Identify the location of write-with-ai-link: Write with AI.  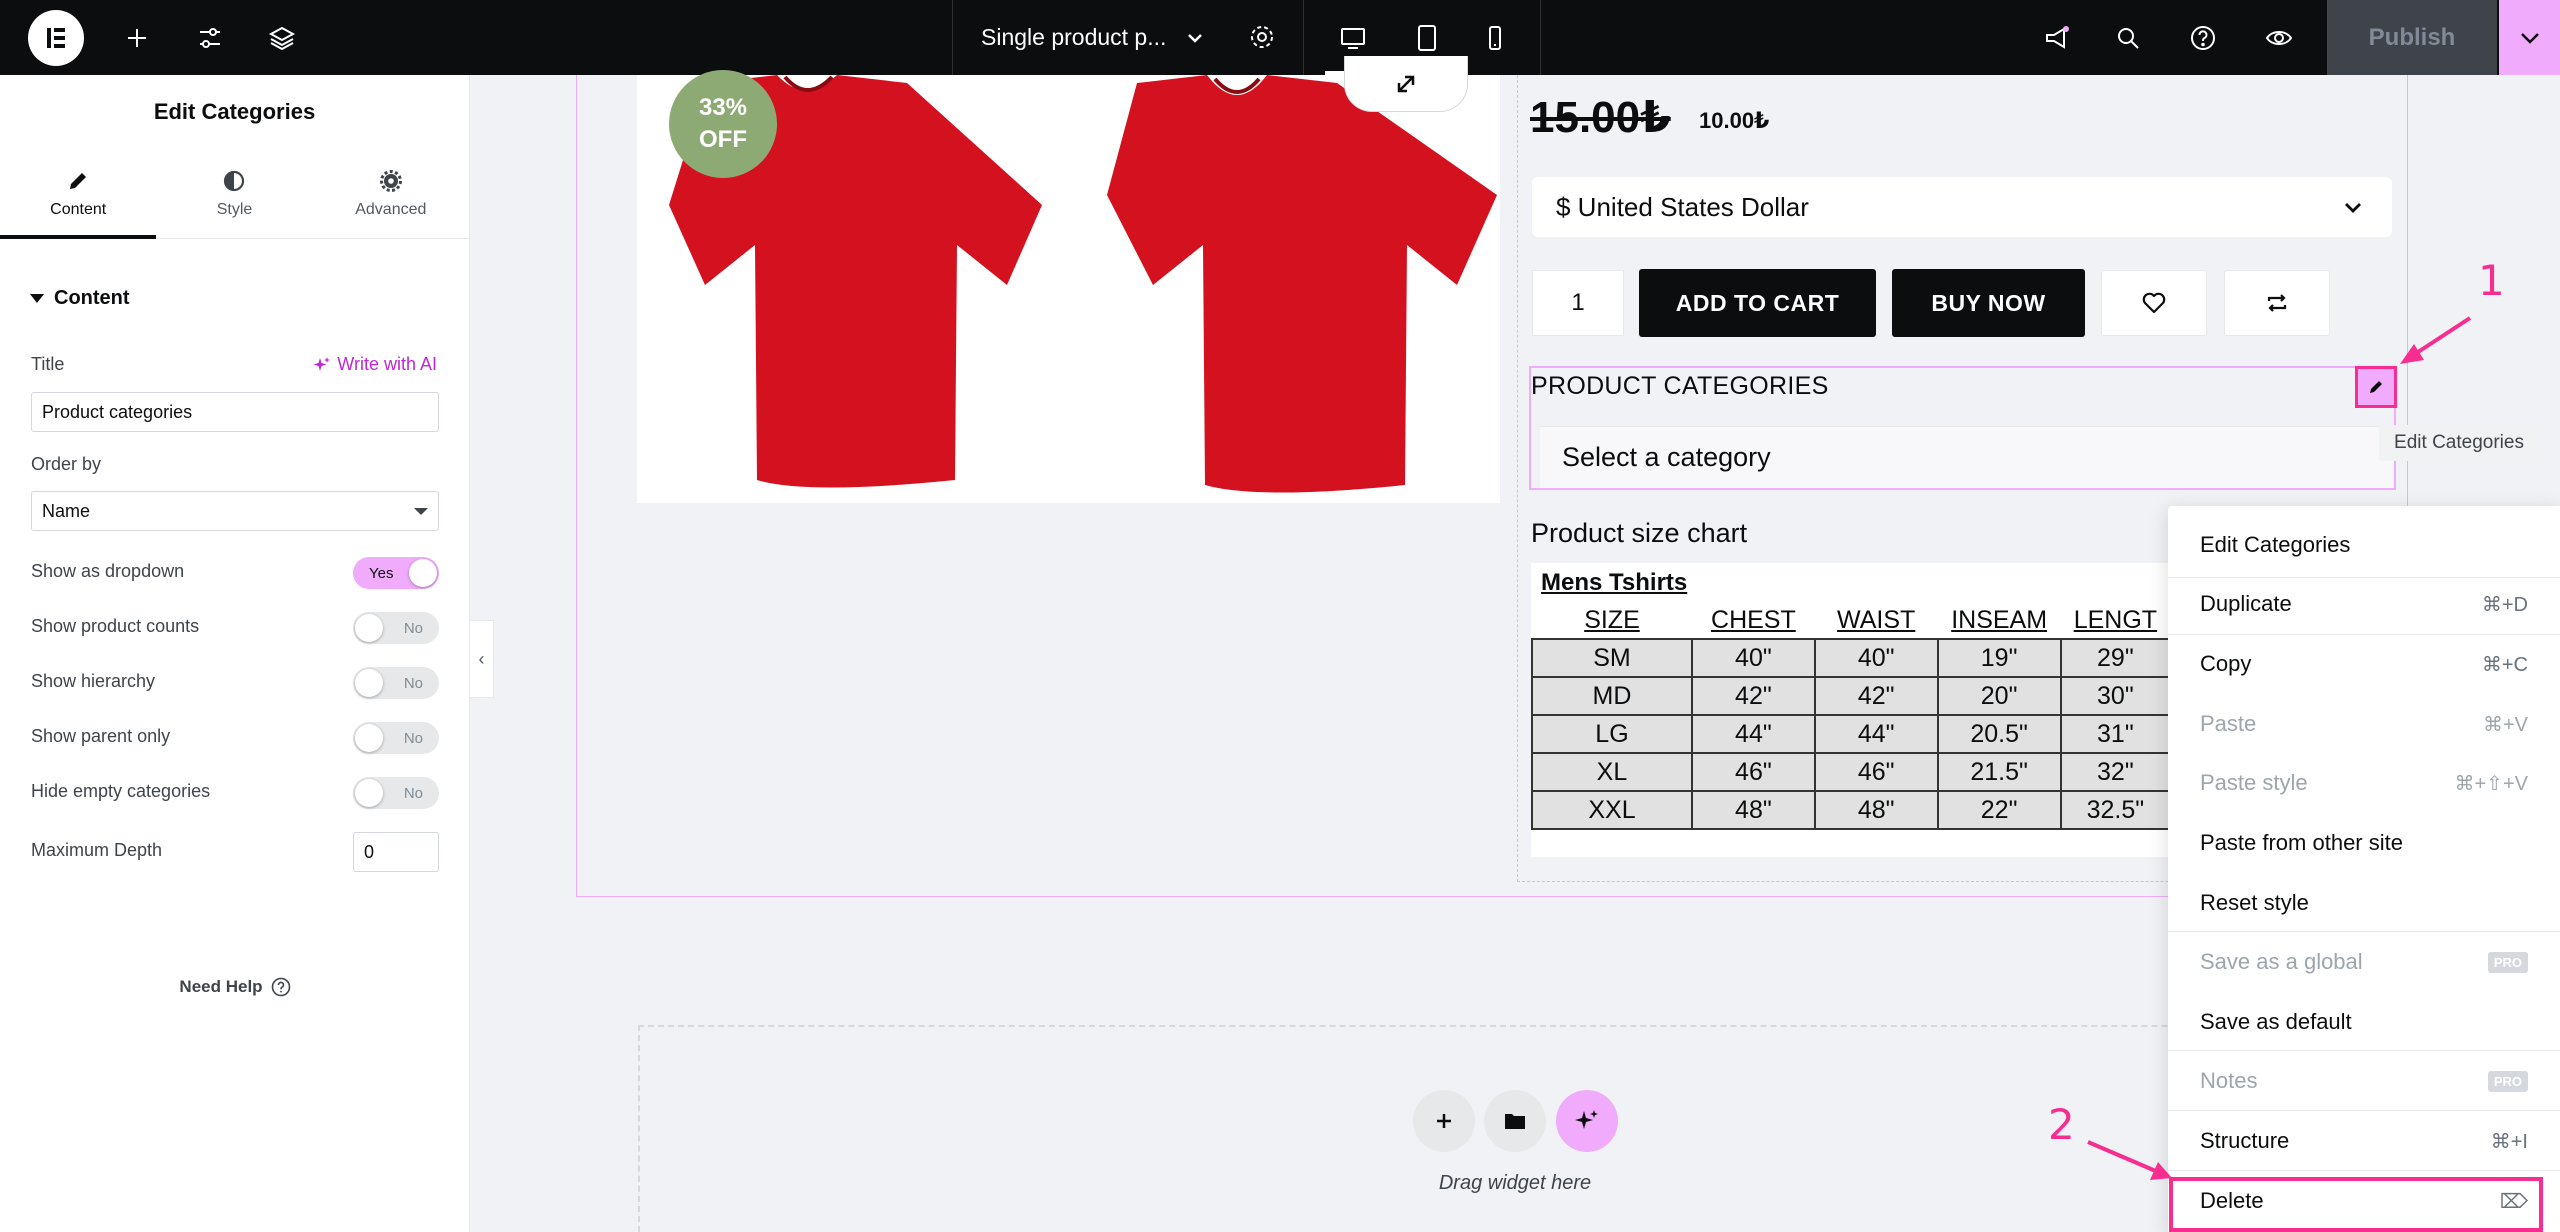
(375, 364).